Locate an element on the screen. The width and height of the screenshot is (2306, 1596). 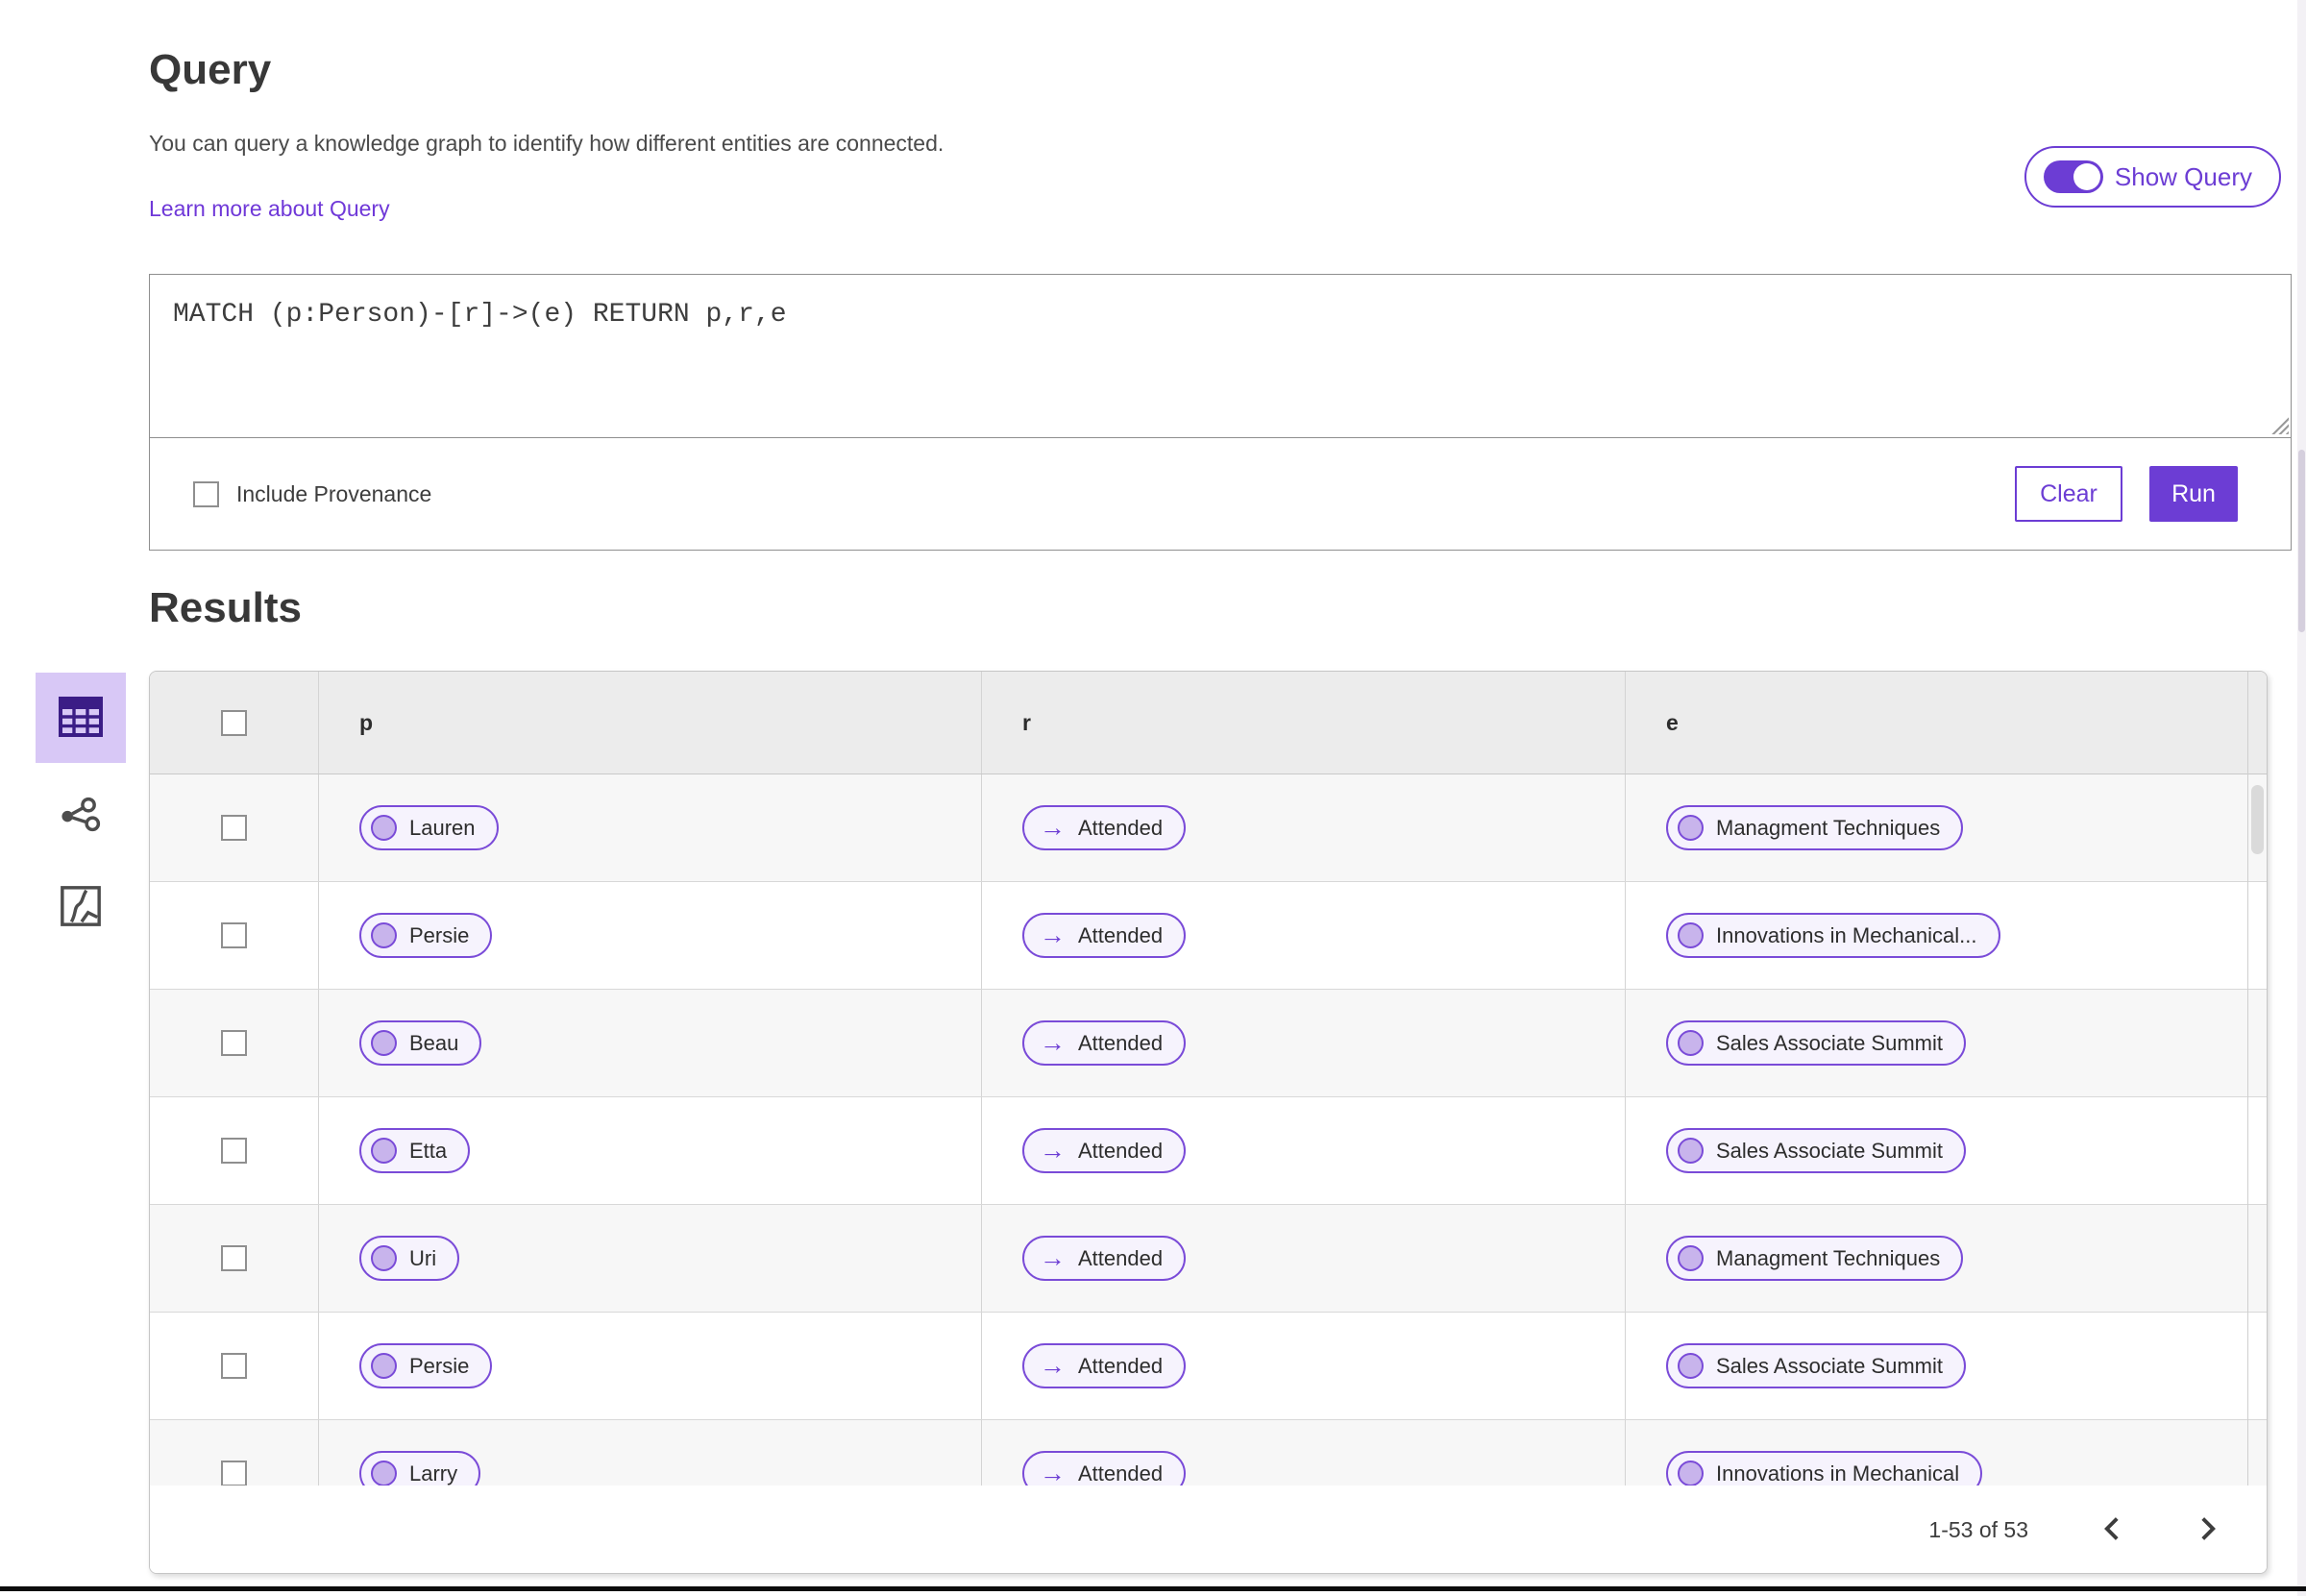
table-footer: 1-53 of 53 is located at coordinates (1208, 1529).